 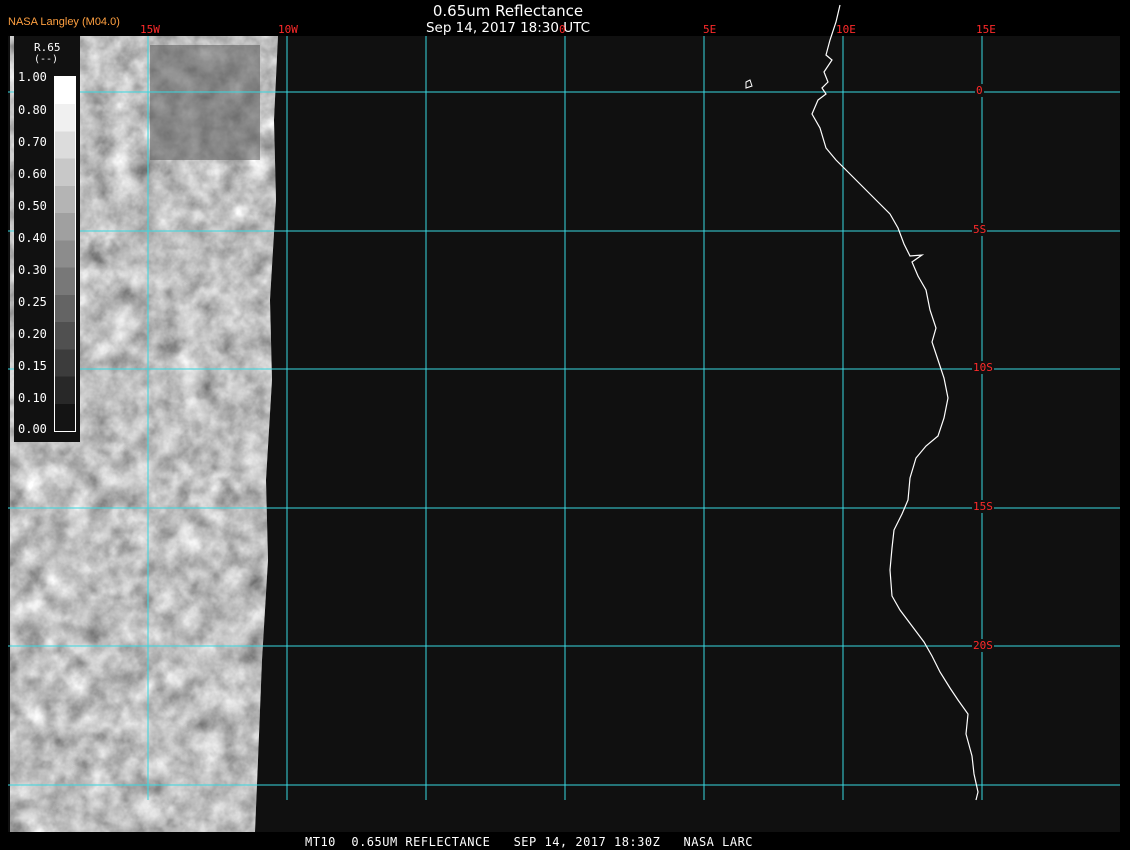 What do you see at coordinates (846, 29) in the screenshot?
I see `lon-label-10e: 10E` at bounding box center [846, 29].